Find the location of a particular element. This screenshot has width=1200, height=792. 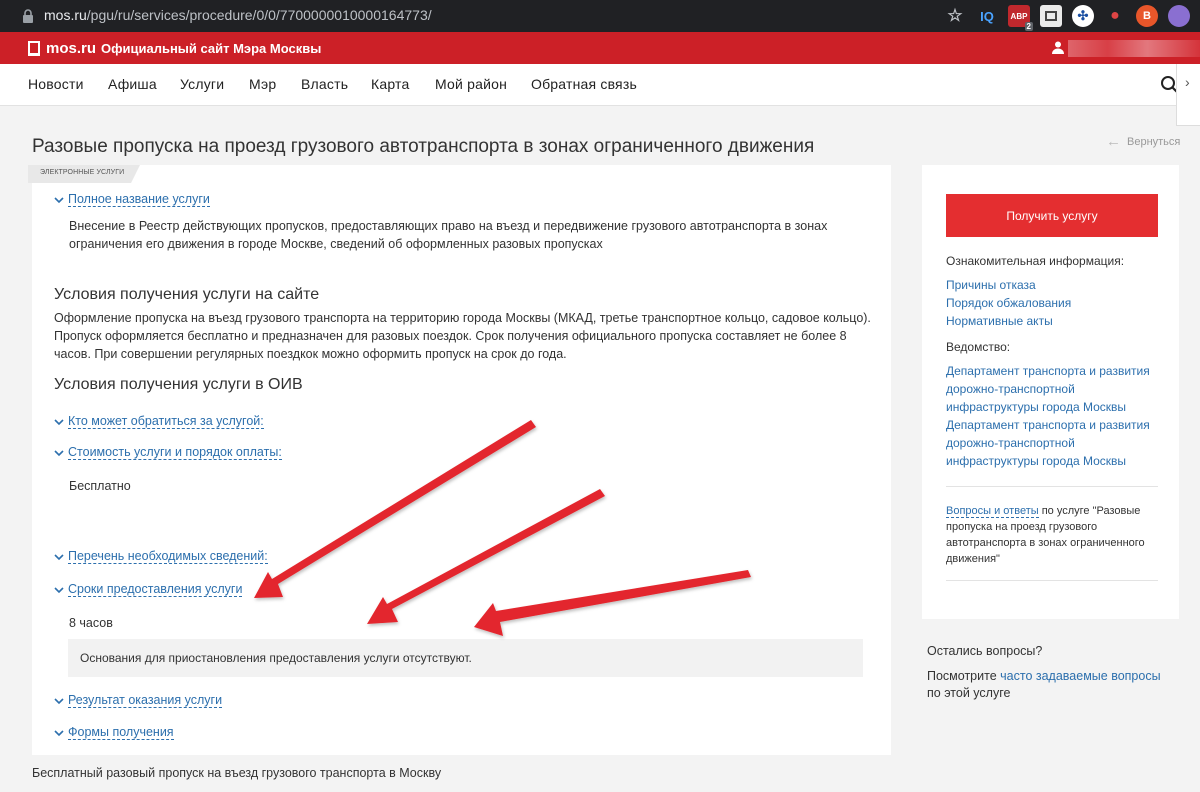

accordion-forms: Формы получения is located at coordinates (114, 732).